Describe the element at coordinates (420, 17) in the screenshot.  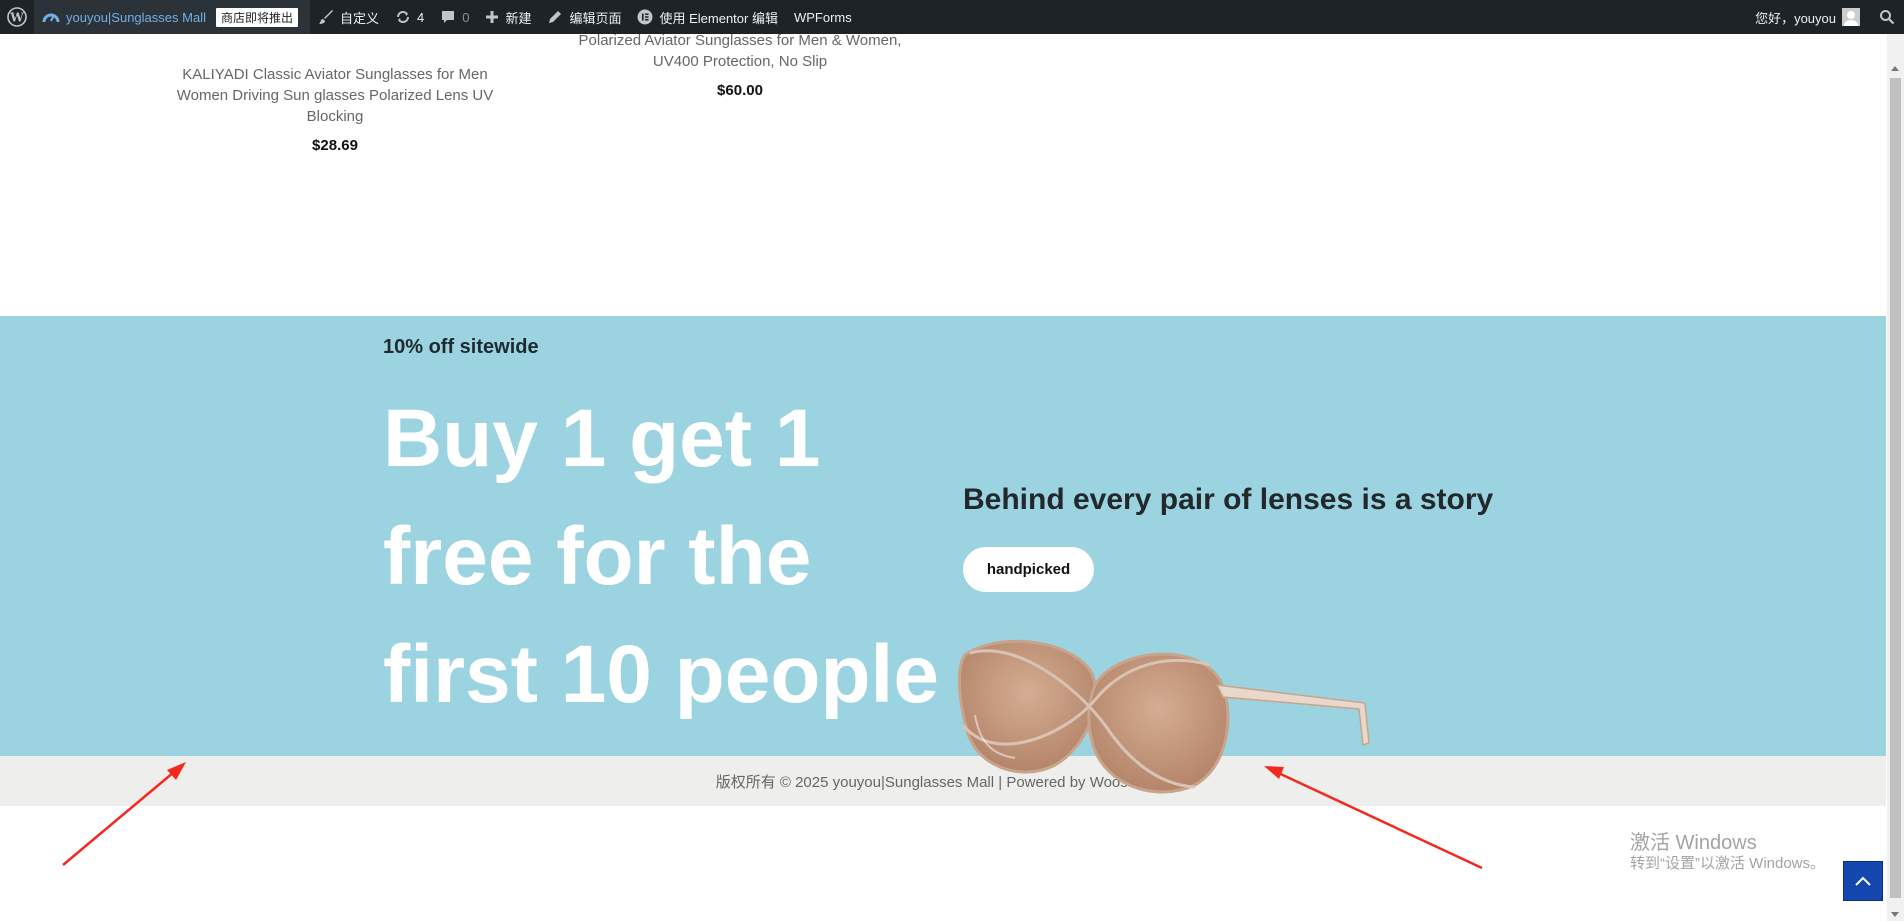
I see `updates-count: 4` at that location.